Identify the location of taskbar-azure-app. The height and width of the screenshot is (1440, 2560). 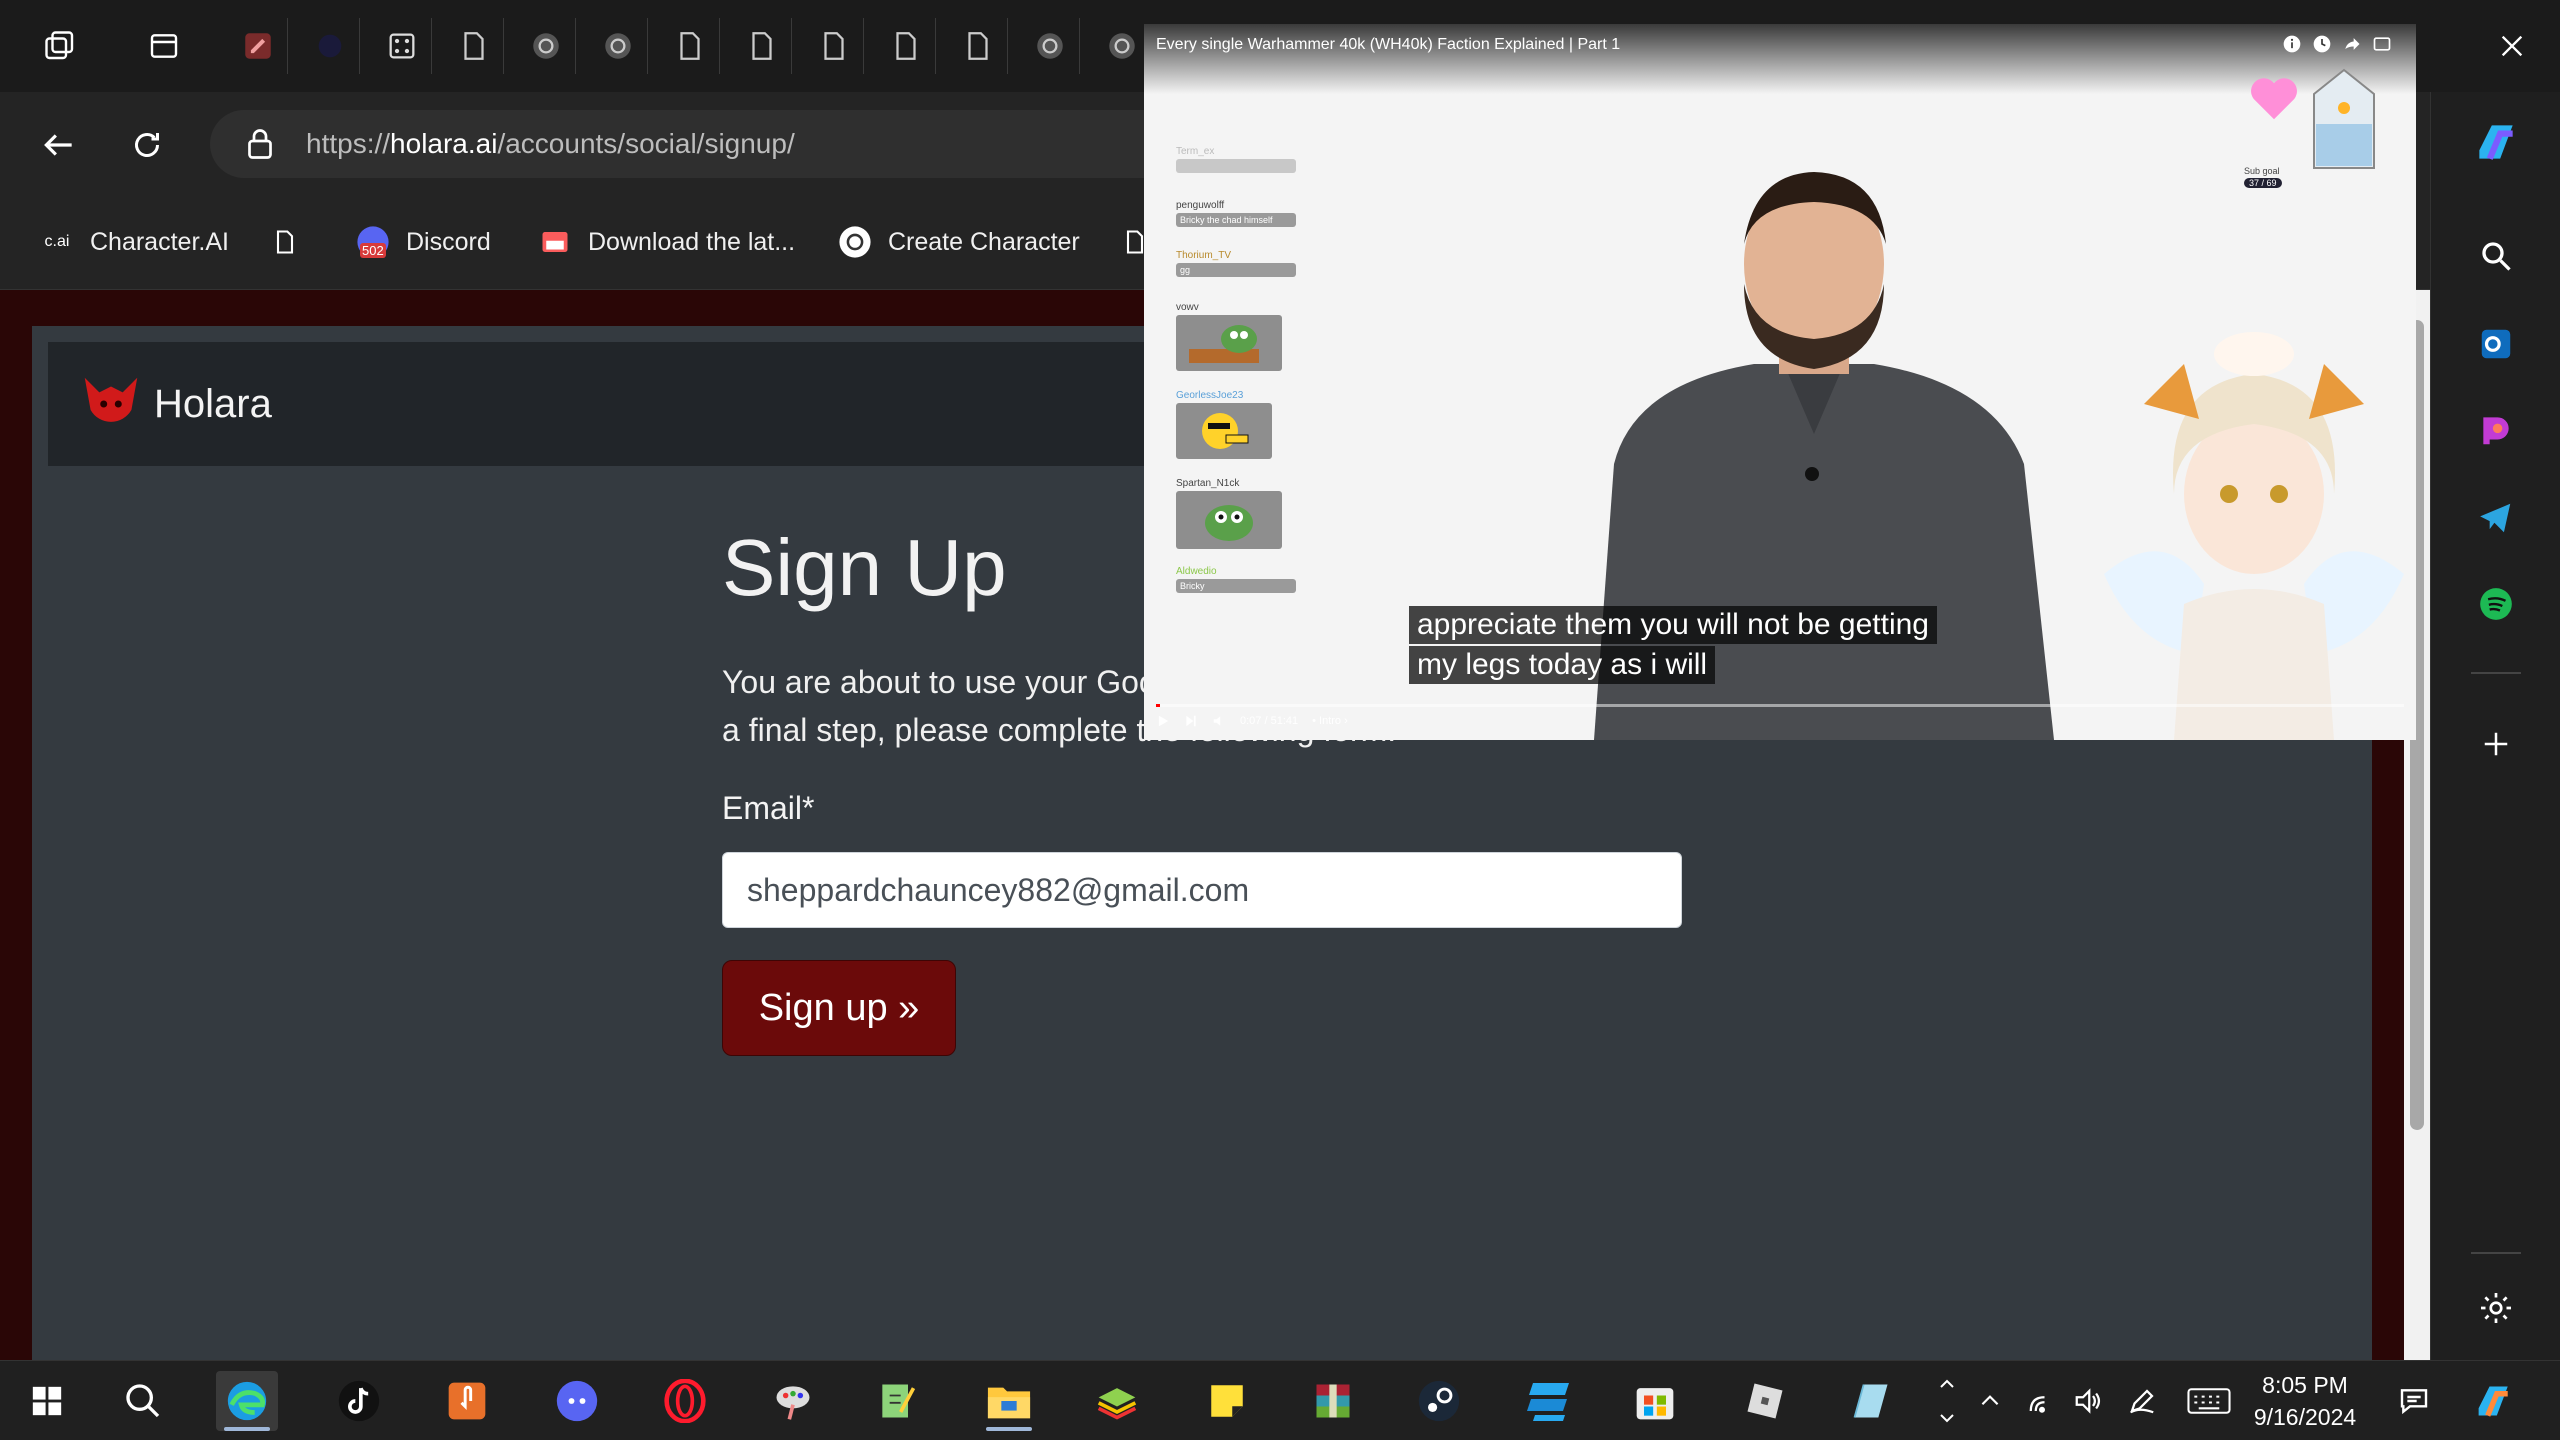
(1549, 1401).